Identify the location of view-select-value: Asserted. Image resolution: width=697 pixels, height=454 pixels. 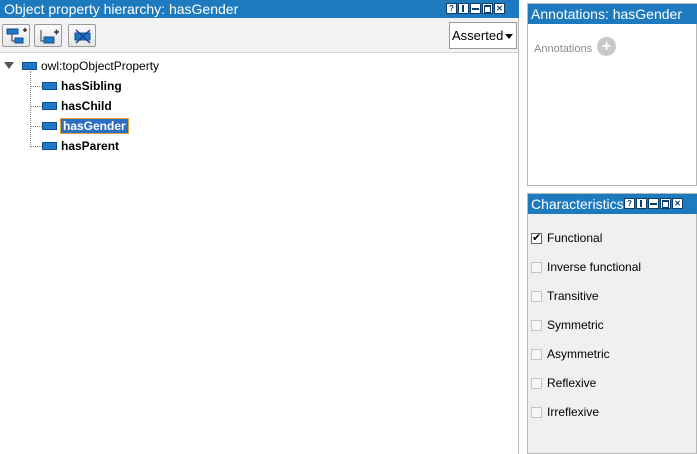
(478, 35).